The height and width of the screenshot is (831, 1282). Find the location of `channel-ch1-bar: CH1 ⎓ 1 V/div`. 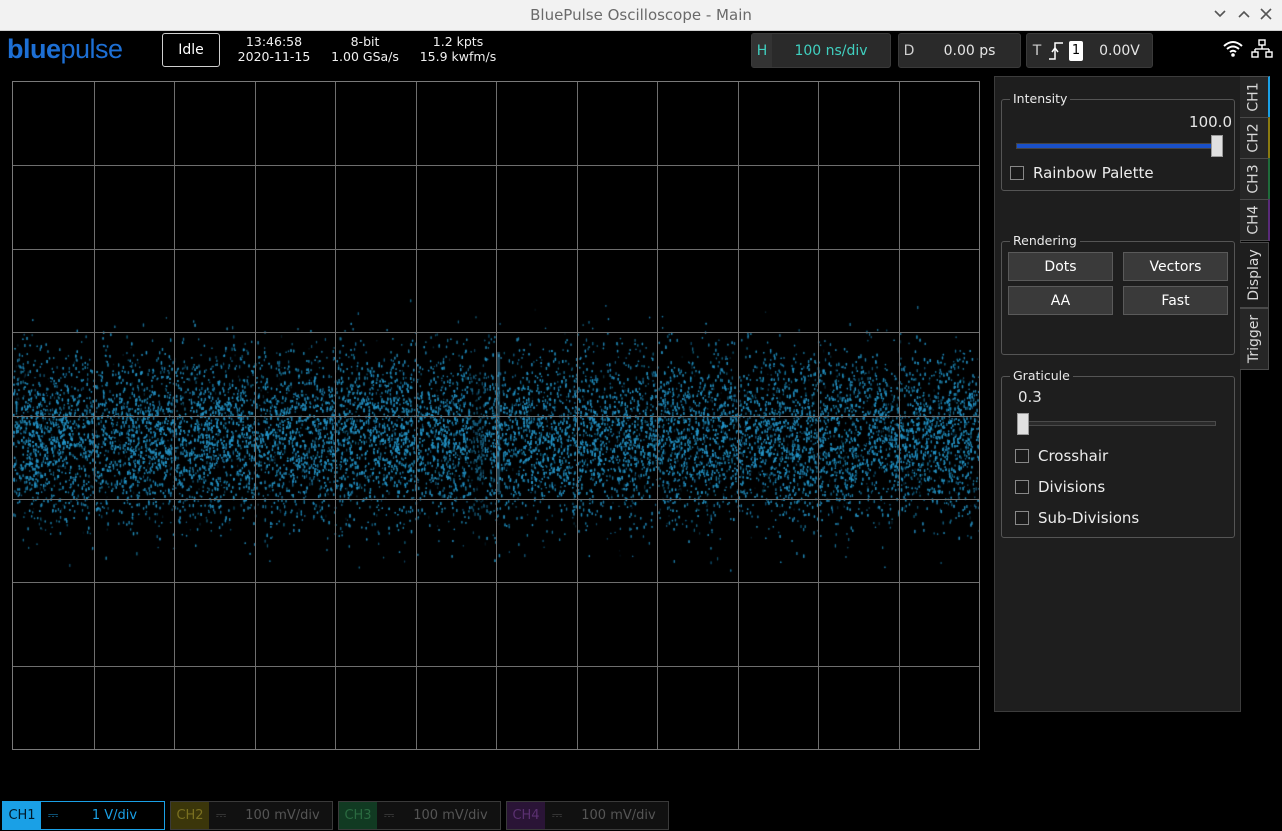

channel-ch1-bar: CH1 ⎓ 1 V/div is located at coordinates (83, 815).